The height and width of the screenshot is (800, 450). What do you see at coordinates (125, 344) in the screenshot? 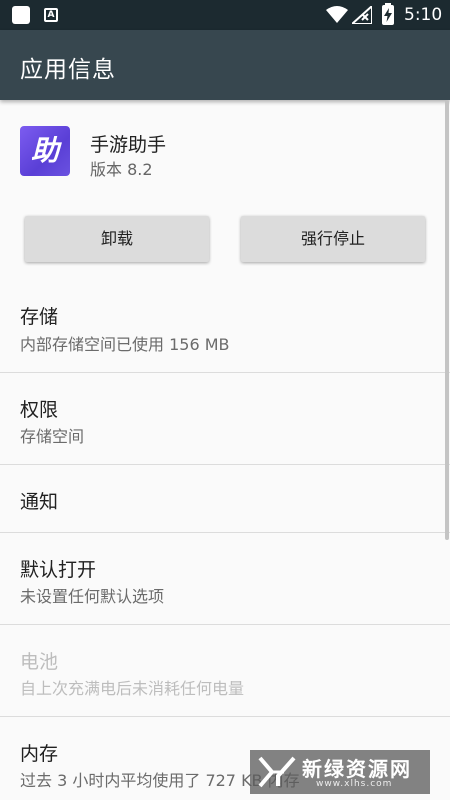
I see `storage-subtitle: 内部存储空间已使用 156 MB` at bounding box center [125, 344].